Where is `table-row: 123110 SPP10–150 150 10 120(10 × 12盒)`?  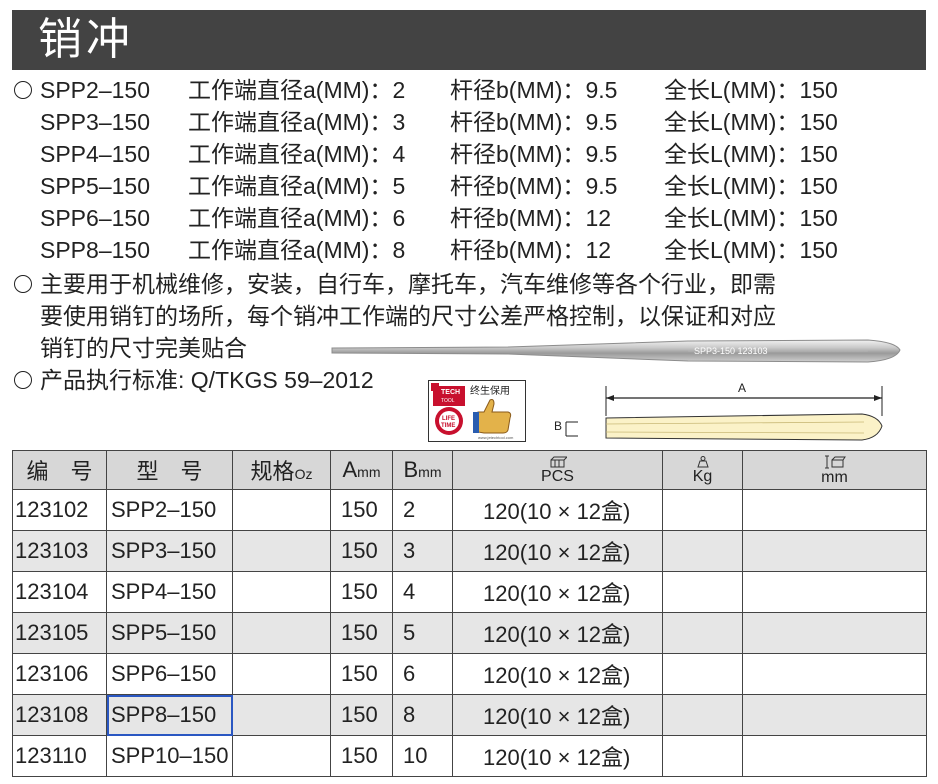
table-row: 123110 SPP10–150 150 10 120(10 × 12盒) is located at coordinates (469, 756).